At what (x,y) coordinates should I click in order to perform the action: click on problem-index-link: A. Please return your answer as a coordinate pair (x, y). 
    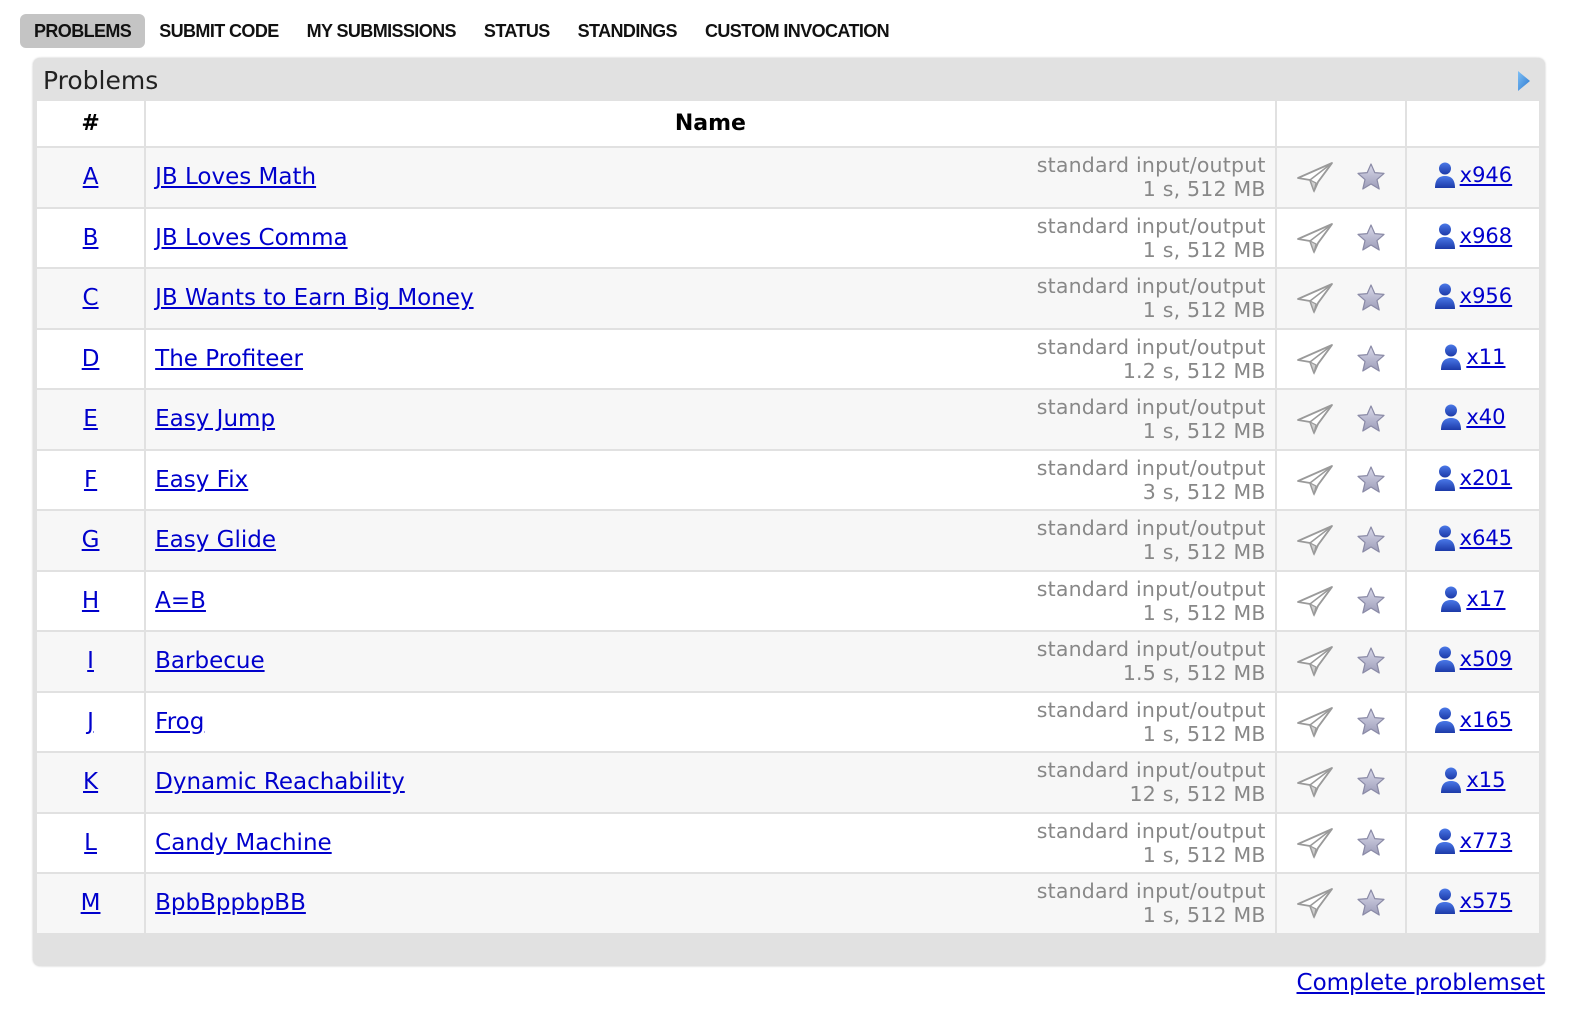
    Looking at the image, I should click on (91, 177).